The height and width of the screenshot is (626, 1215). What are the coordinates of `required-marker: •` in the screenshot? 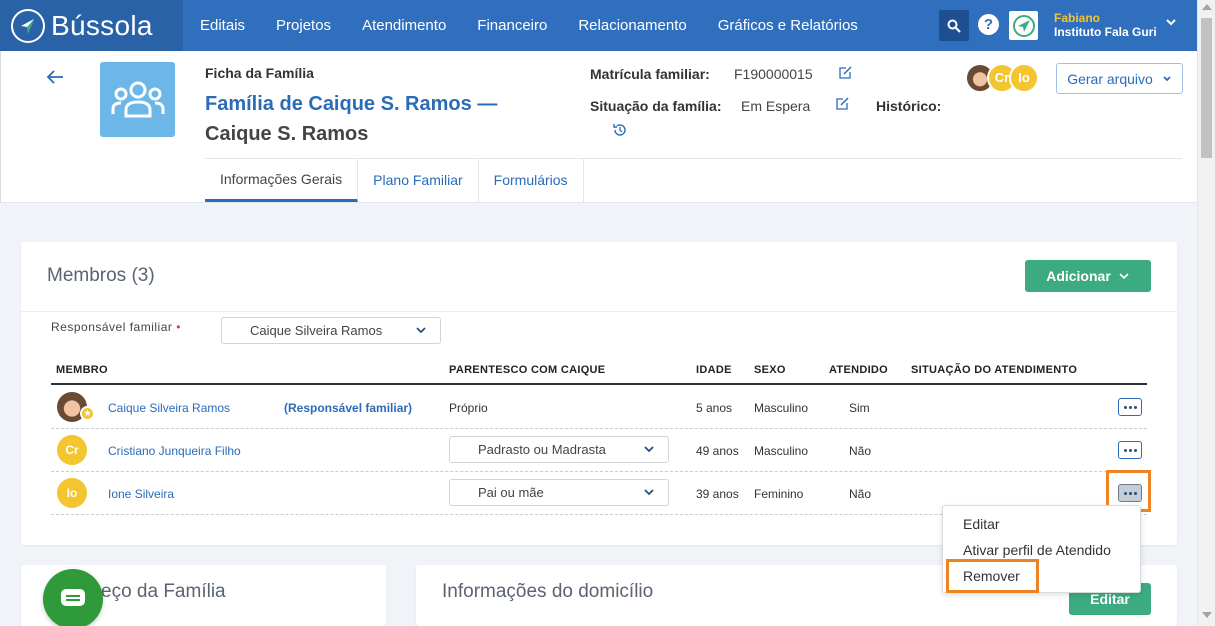 It's located at (178, 327).